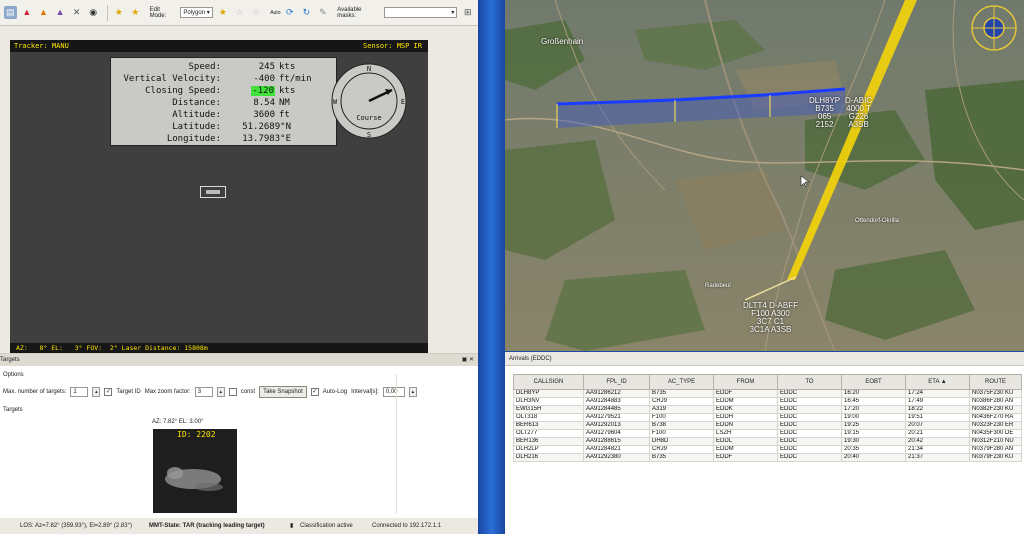  Describe the element at coordinates (323, 12) in the screenshot. I see `mask-icon: ✎` at that location.